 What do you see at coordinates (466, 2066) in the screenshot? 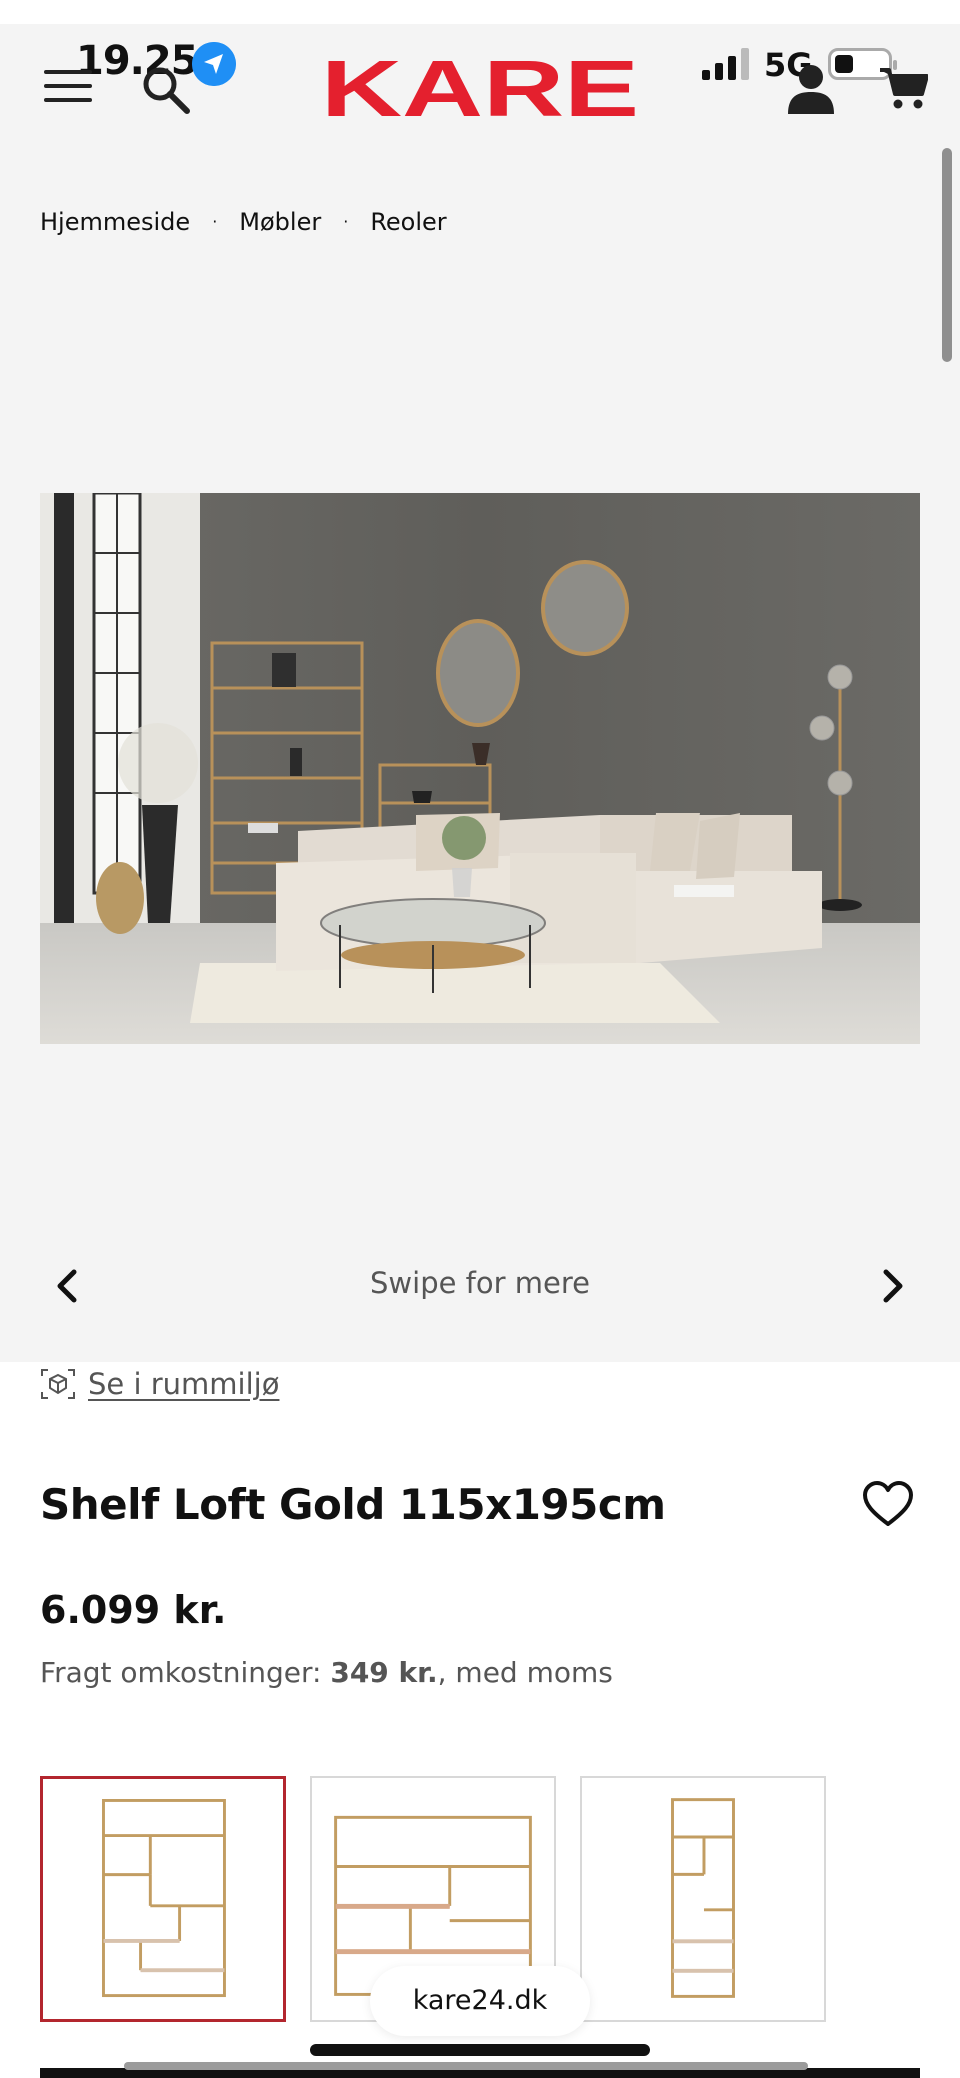
I see `horizontal-scrollbar` at bounding box center [466, 2066].